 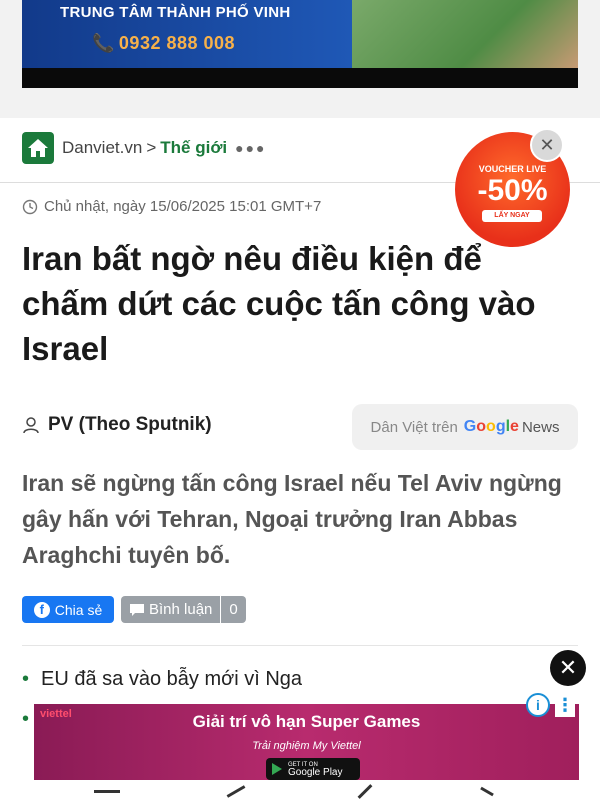 What do you see at coordinates (78, 609) in the screenshot?
I see `share-label: Chia sẻ` at bounding box center [78, 609].